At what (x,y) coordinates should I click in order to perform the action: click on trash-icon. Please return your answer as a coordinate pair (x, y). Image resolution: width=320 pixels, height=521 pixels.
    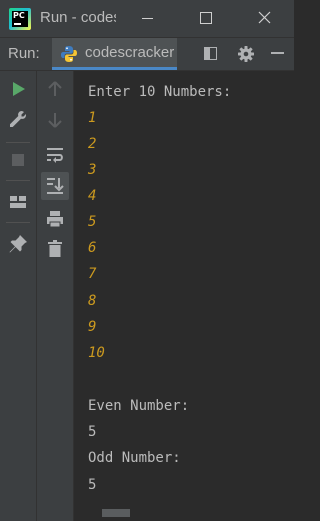
    Looking at the image, I should click on (55, 248).